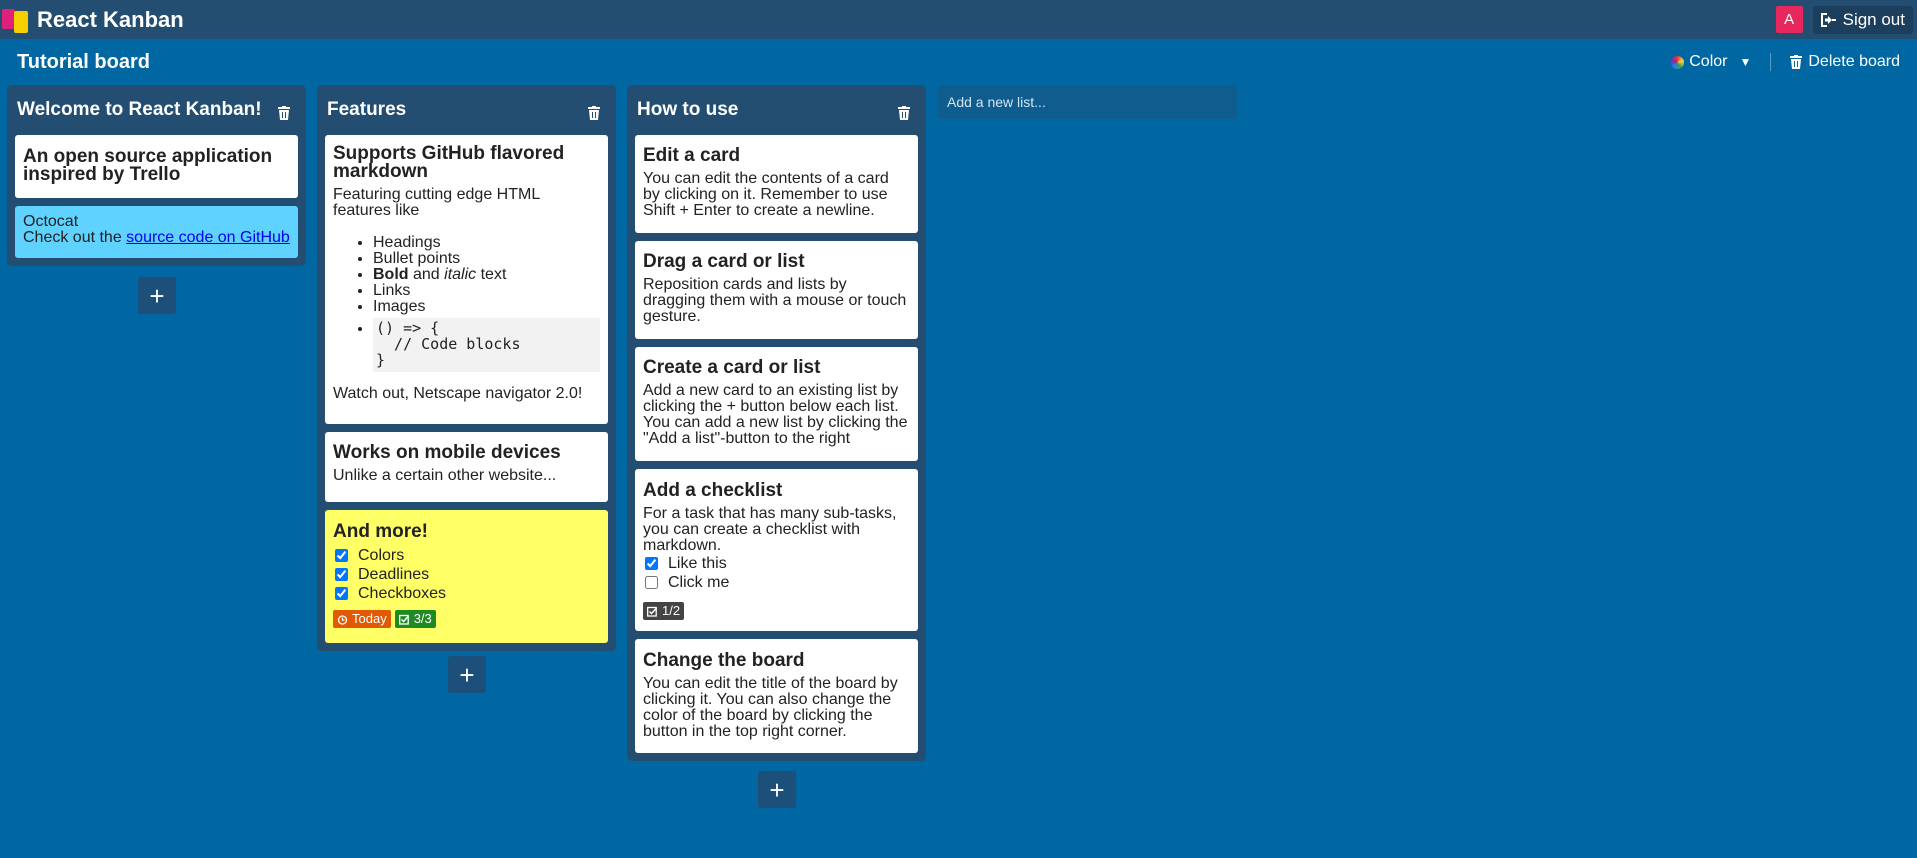 This screenshot has width=1917, height=858. I want to click on board-title: Tutorial board, so click(83, 62).